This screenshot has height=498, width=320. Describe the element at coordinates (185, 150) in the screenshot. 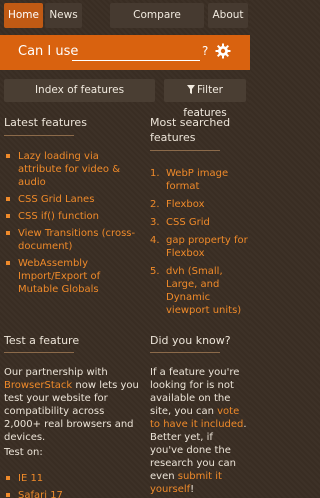

I see `searched-heading-rule` at that location.